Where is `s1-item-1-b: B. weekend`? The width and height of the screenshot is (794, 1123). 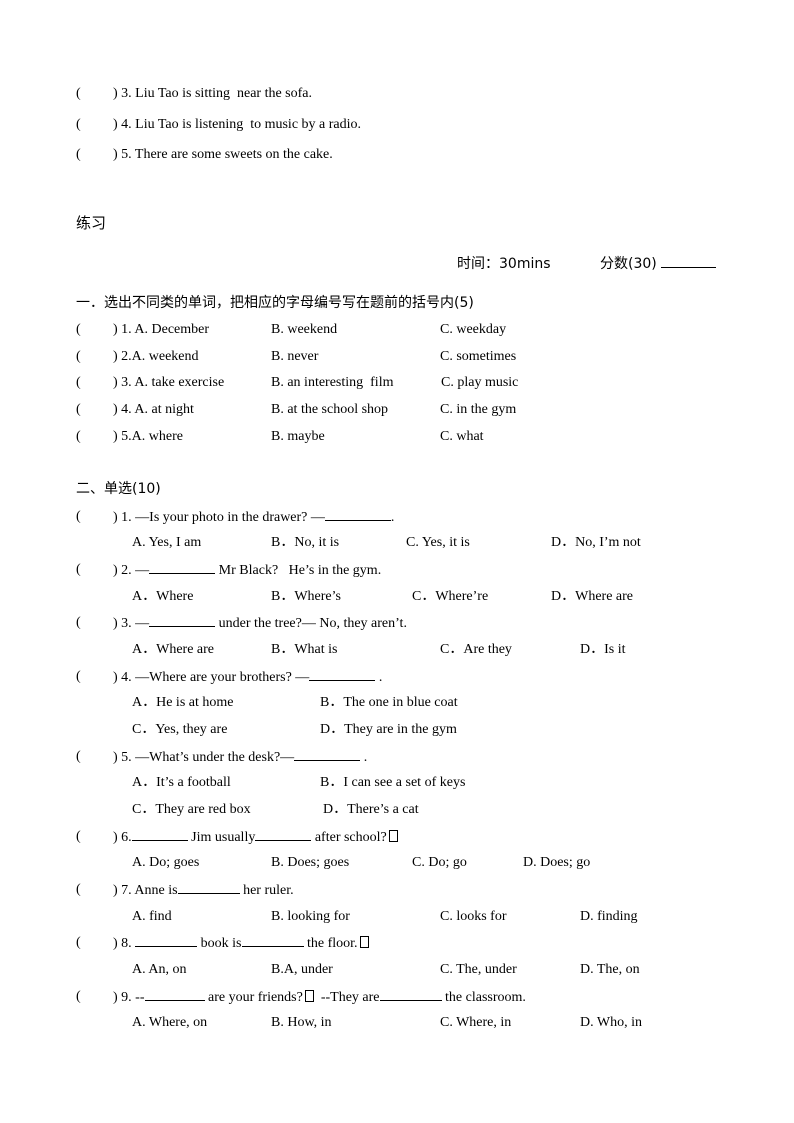
s1-item-1-b: B. weekend is located at coordinates (304, 329).